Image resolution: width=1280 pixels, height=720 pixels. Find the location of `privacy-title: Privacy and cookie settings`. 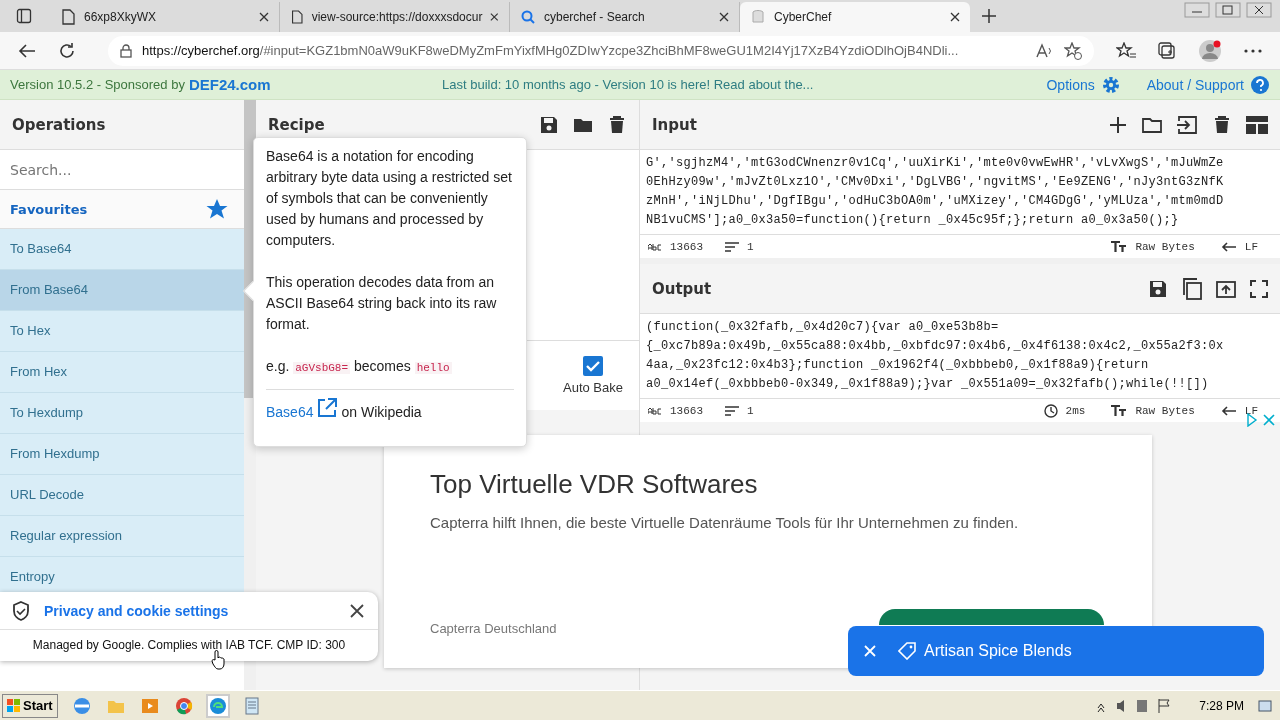

privacy-title: Privacy and cookie settings is located at coordinates (190, 610).